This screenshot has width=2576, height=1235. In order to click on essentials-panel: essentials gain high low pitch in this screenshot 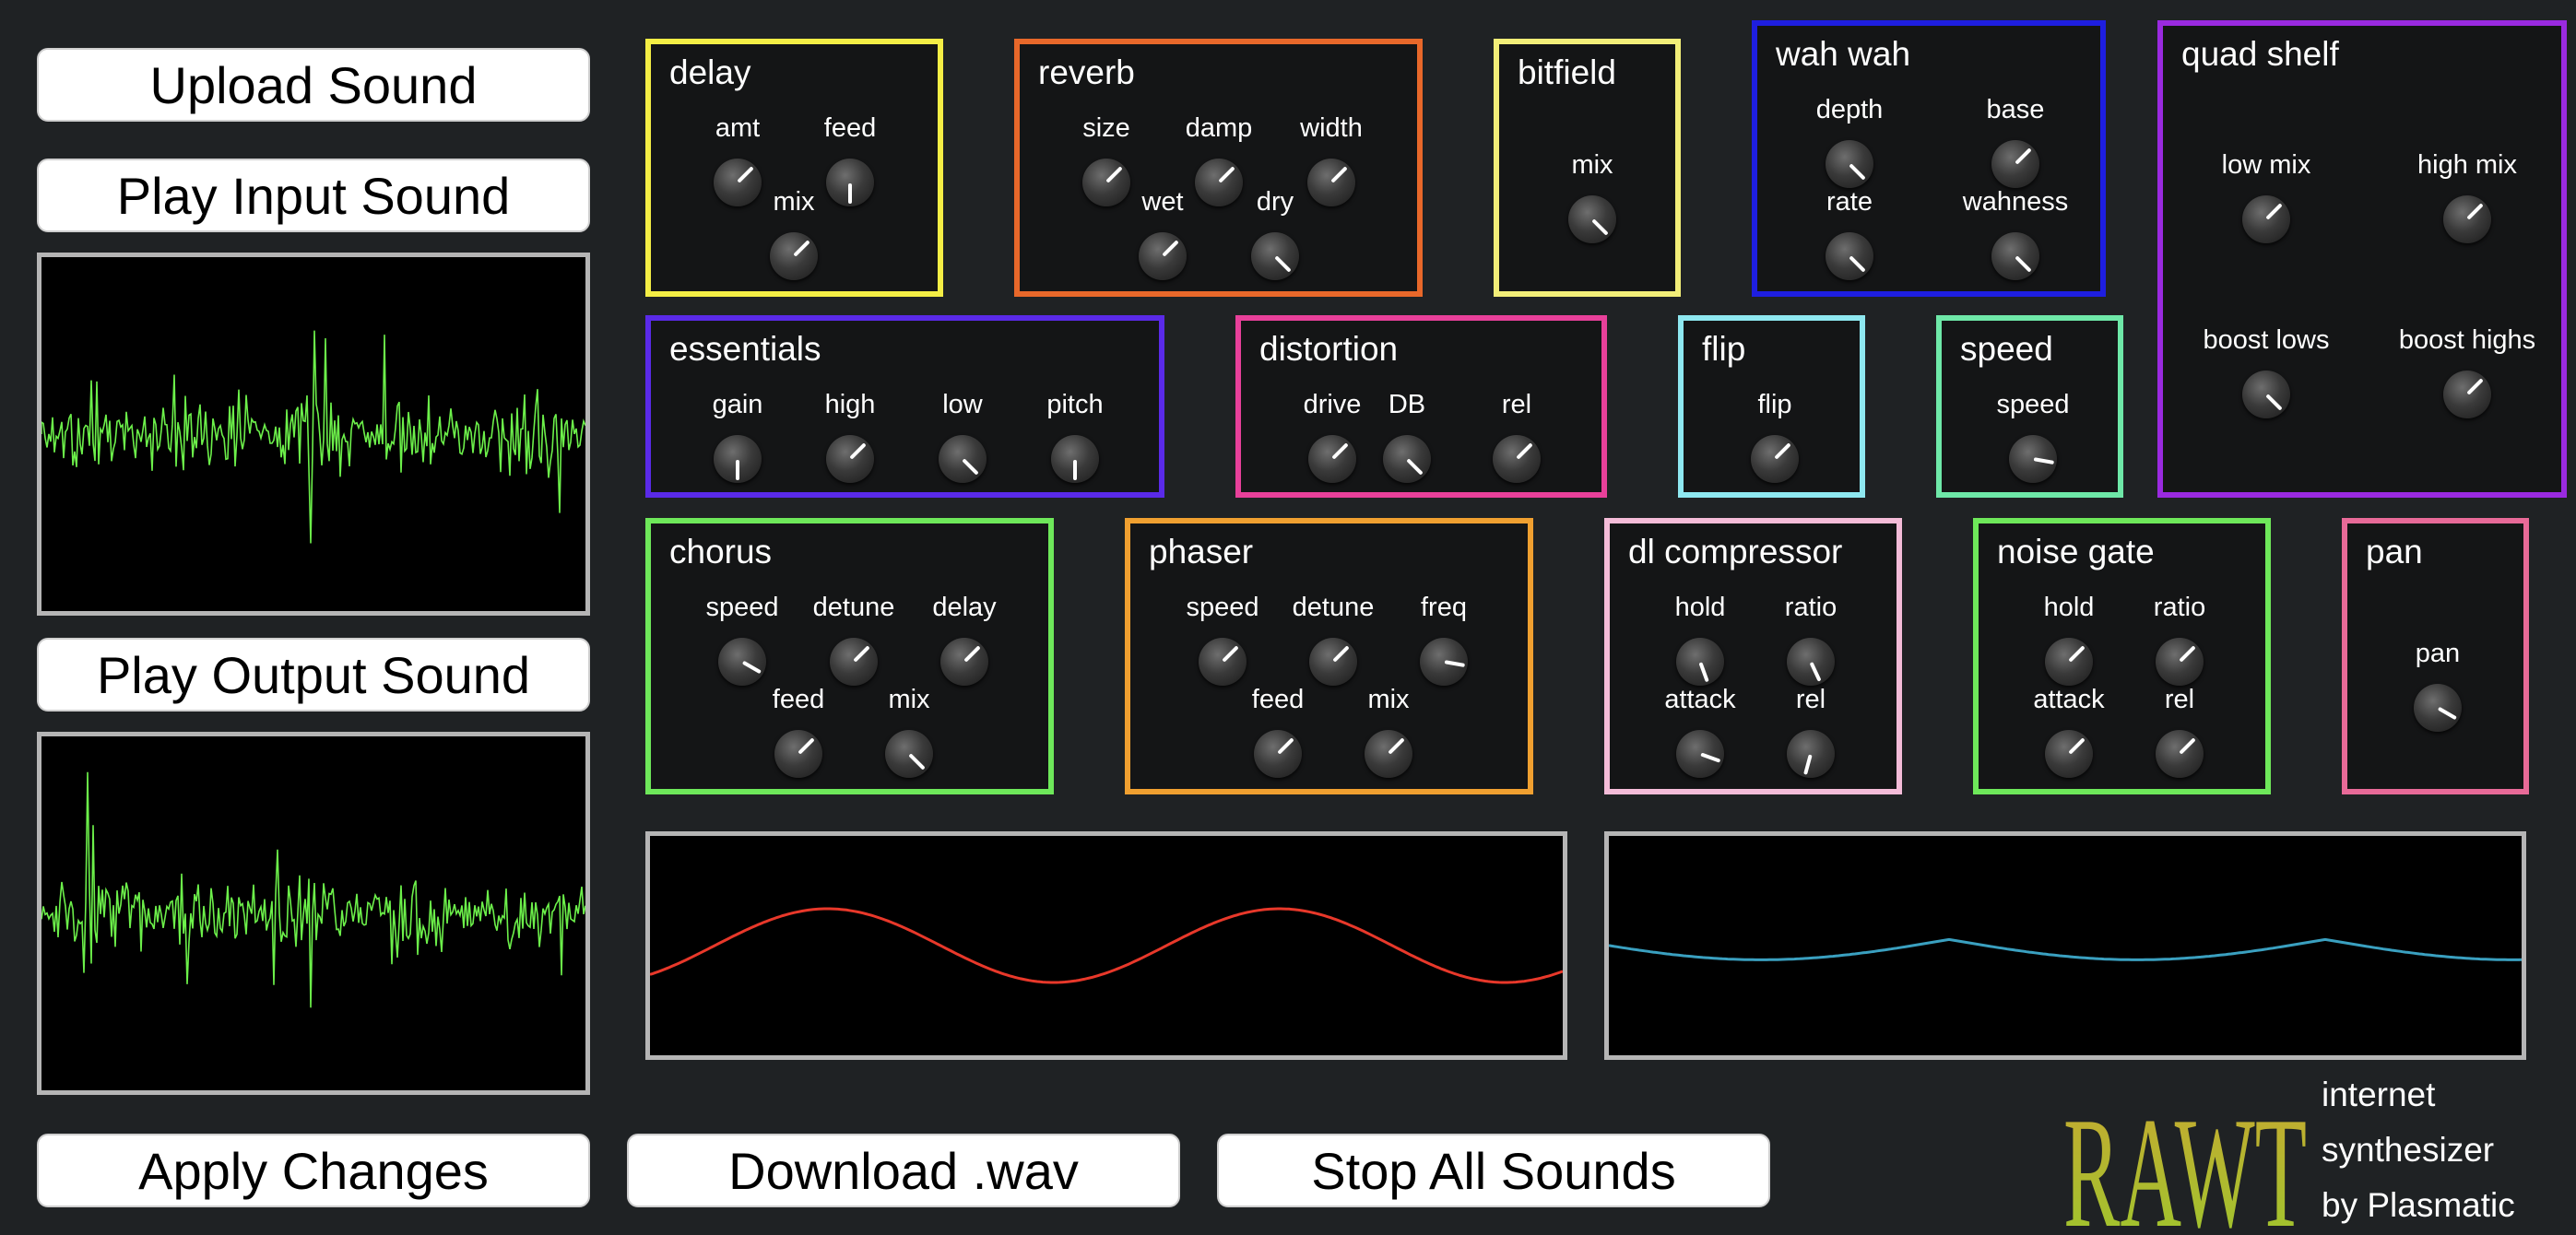, I will do `click(904, 407)`.